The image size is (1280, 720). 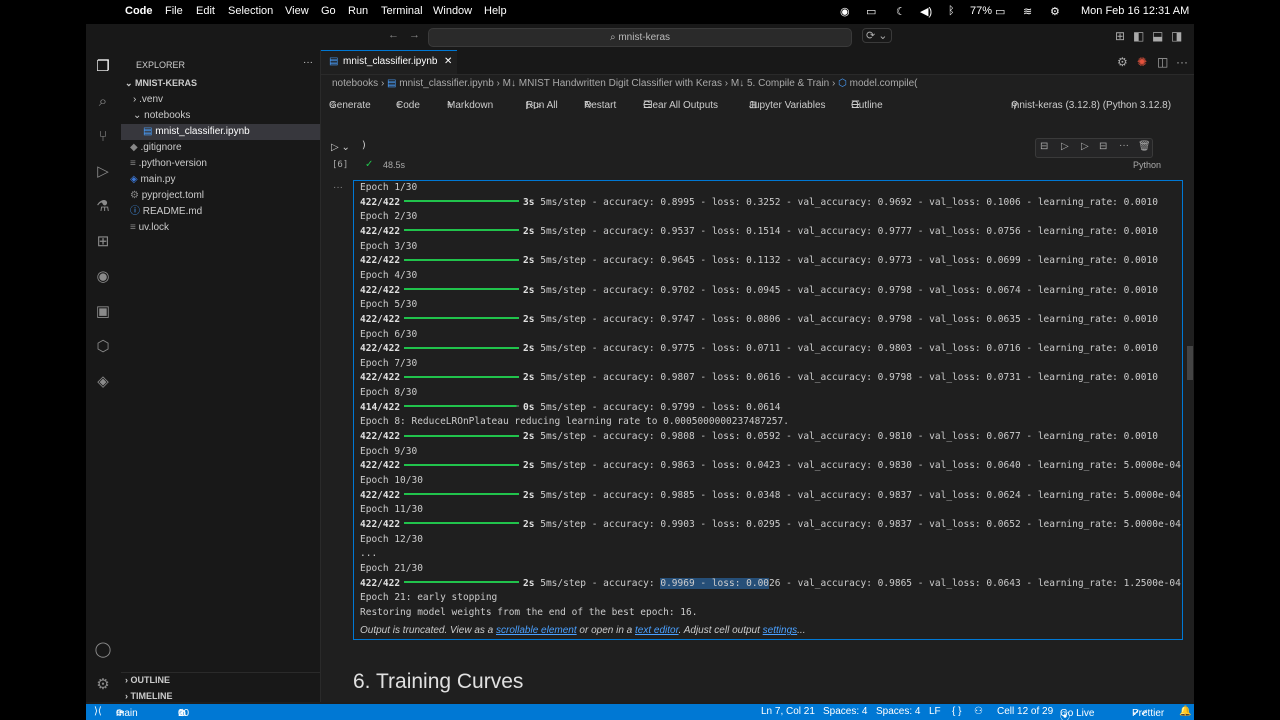 What do you see at coordinates (328, 11) in the screenshot?
I see `menu-go: Go` at bounding box center [328, 11].